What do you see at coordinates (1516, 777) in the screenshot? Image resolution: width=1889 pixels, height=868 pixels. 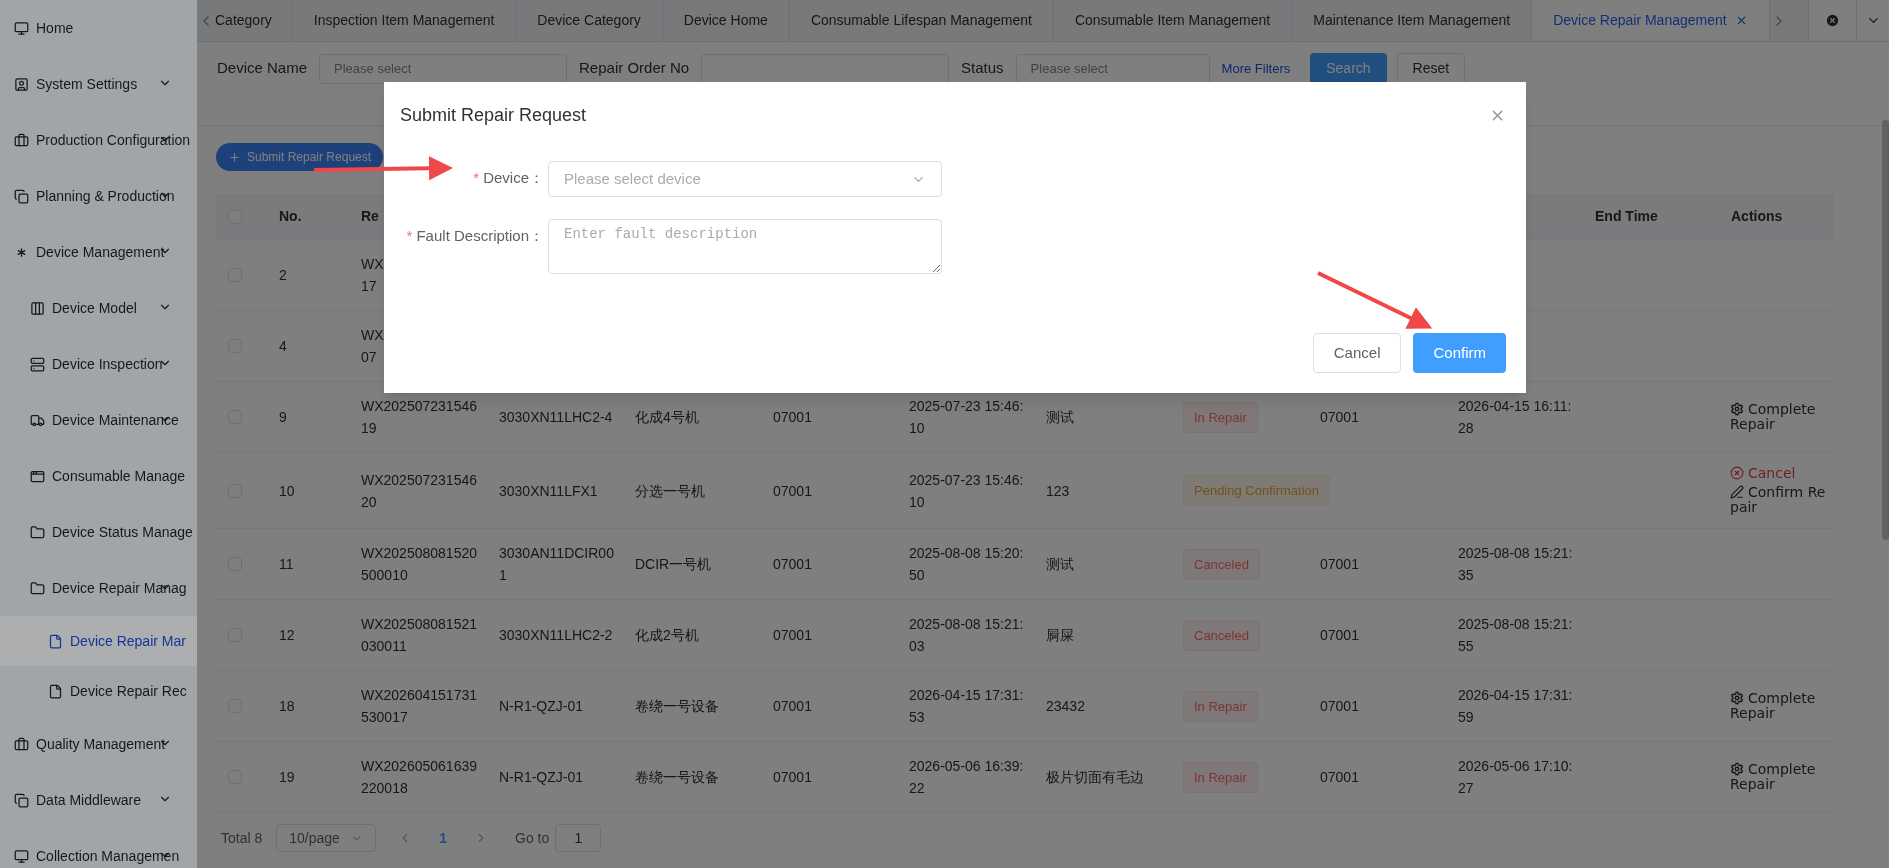 I see `table-cell-text: 2026-05-06 17:10:27` at bounding box center [1516, 777].